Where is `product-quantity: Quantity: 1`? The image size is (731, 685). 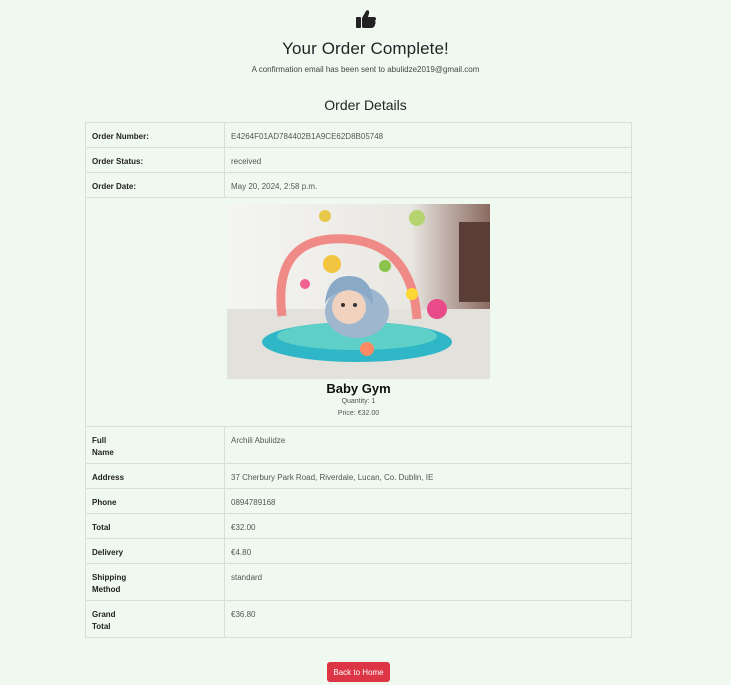
product-quantity: Quantity: 1 is located at coordinates (358, 401).